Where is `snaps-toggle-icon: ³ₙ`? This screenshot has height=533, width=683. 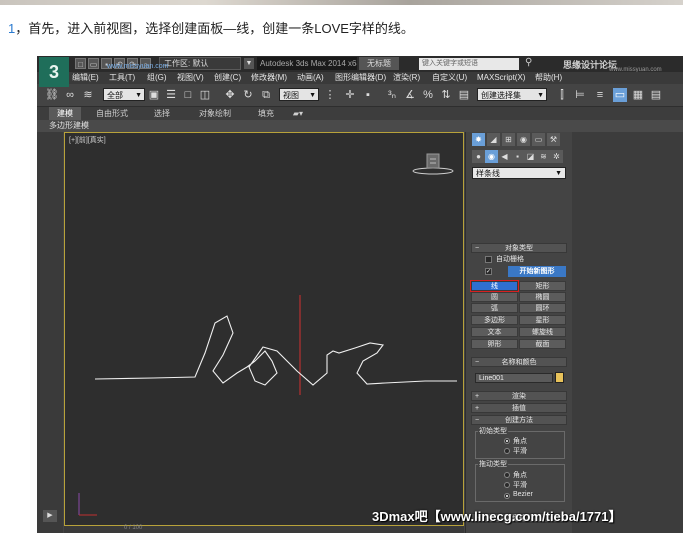 snaps-toggle-icon: ³ₙ is located at coordinates (392, 95).